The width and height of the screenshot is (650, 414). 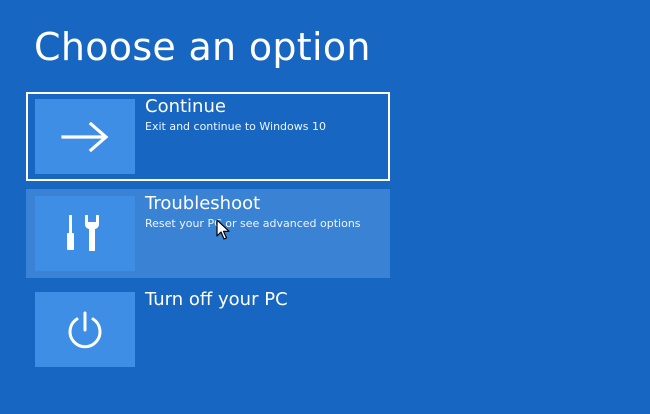 What do you see at coordinates (216, 299) in the screenshot?
I see `option-title: Turn off your PC` at bounding box center [216, 299].